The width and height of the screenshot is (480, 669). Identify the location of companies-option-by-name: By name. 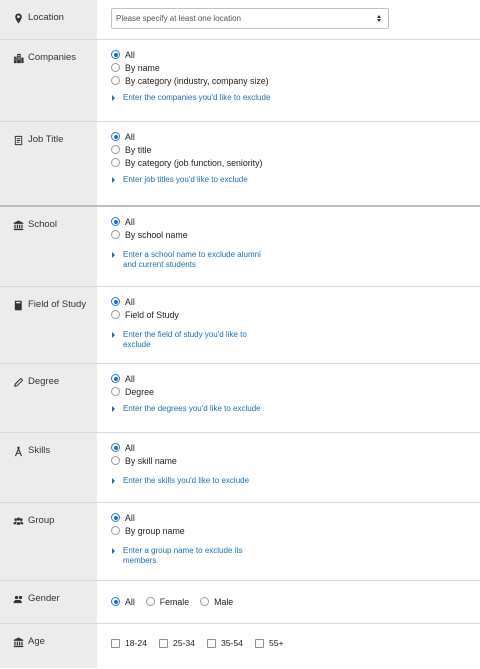
(295, 67).